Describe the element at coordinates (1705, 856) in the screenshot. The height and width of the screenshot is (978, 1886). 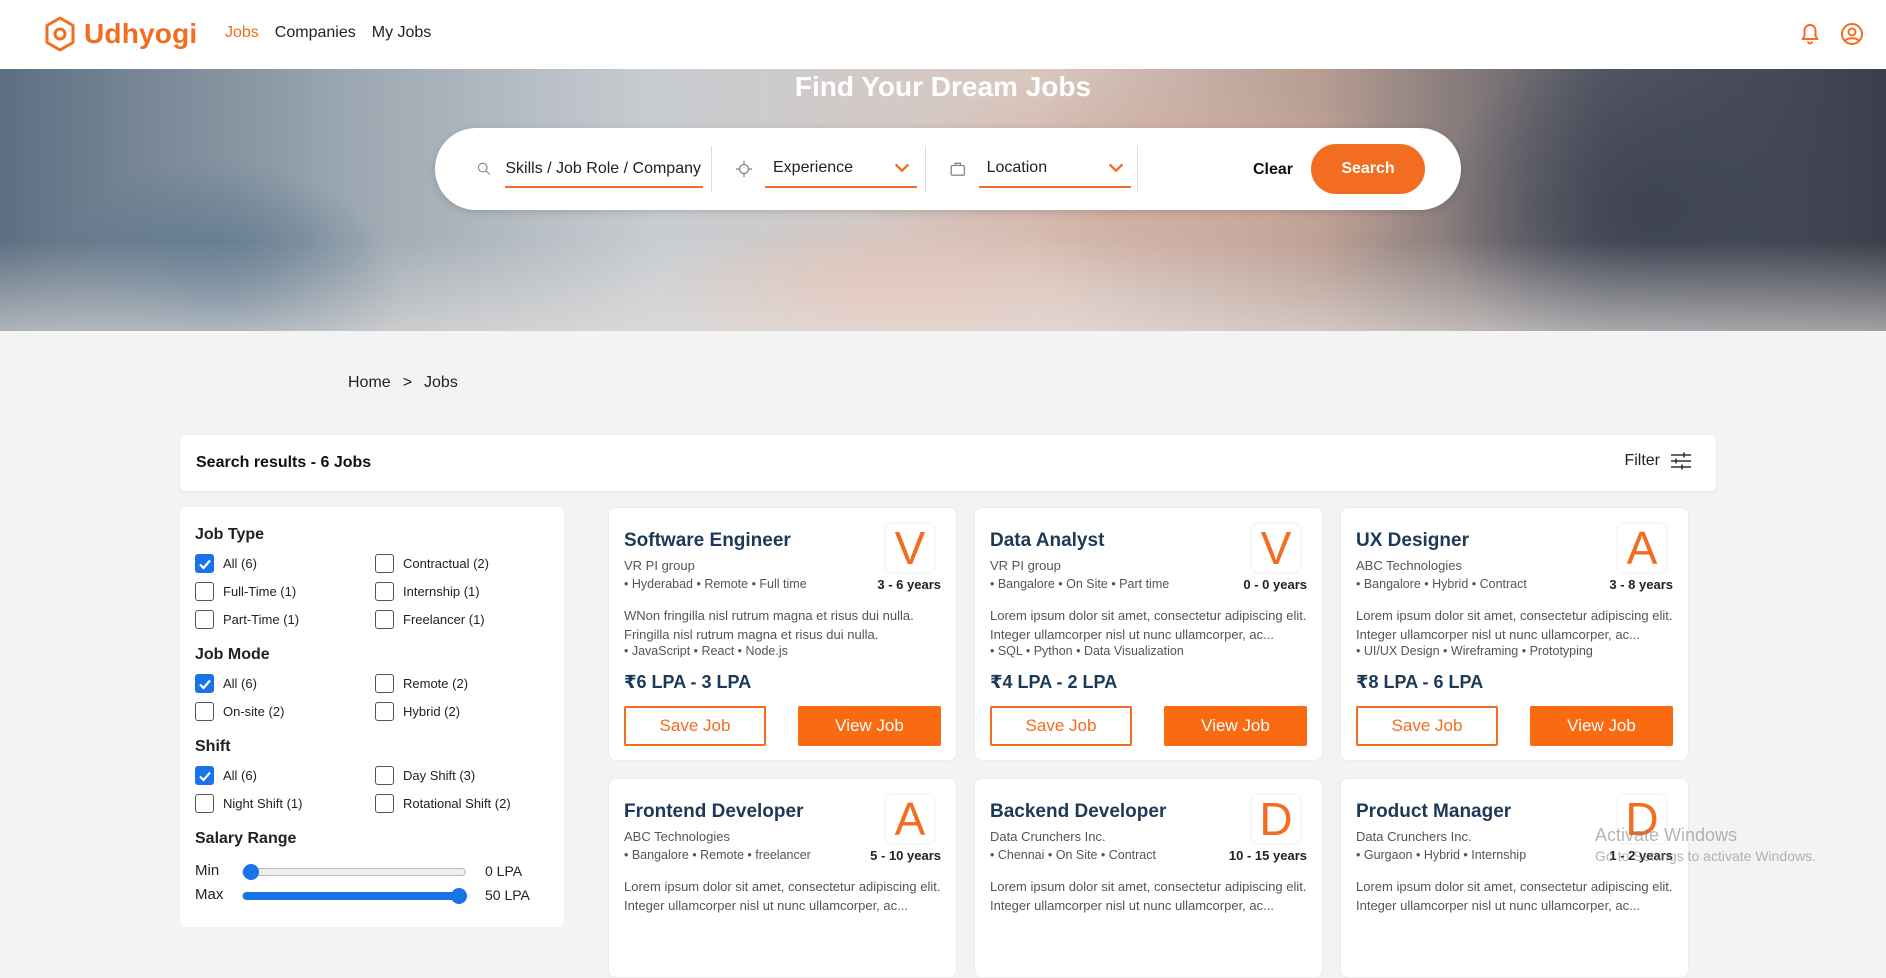
I see `watermark-line-2: Go to Settings to activate Windows.` at that location.